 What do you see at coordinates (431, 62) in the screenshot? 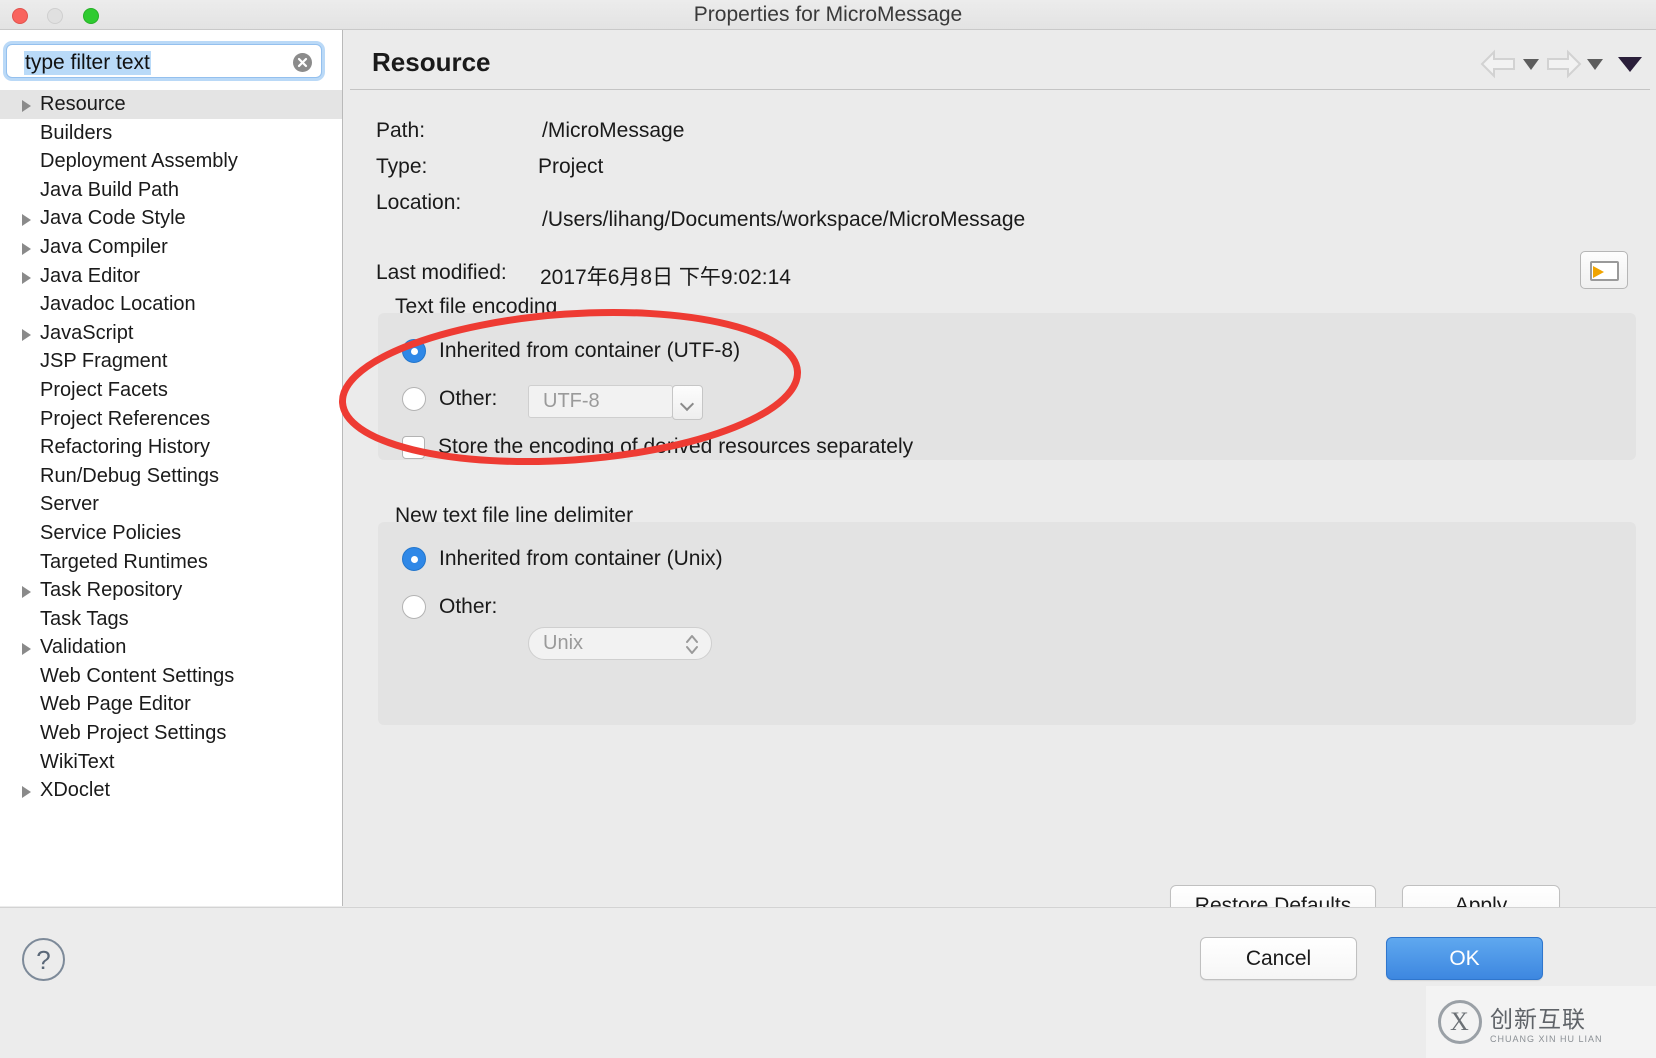
I see `page-title: Resource` at bounding box center [431, 62].